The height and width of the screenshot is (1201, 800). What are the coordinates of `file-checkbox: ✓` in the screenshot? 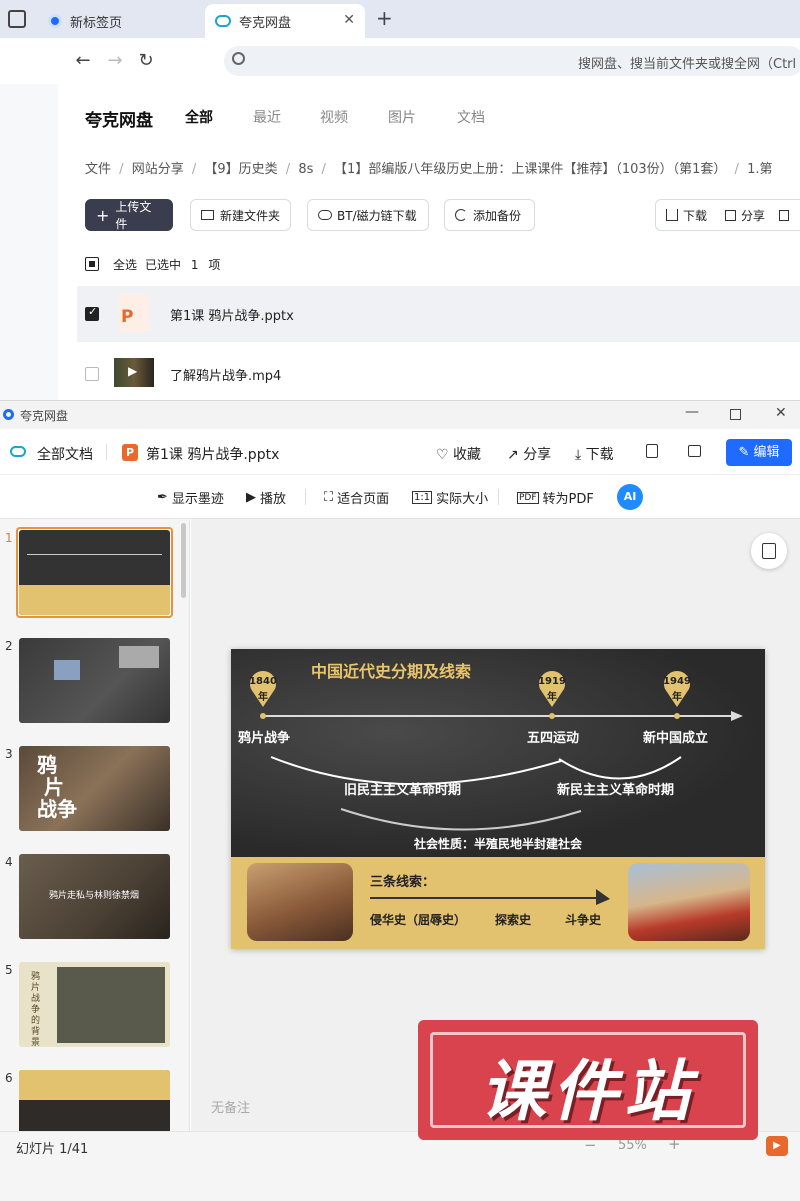 It's located at (92, 313).